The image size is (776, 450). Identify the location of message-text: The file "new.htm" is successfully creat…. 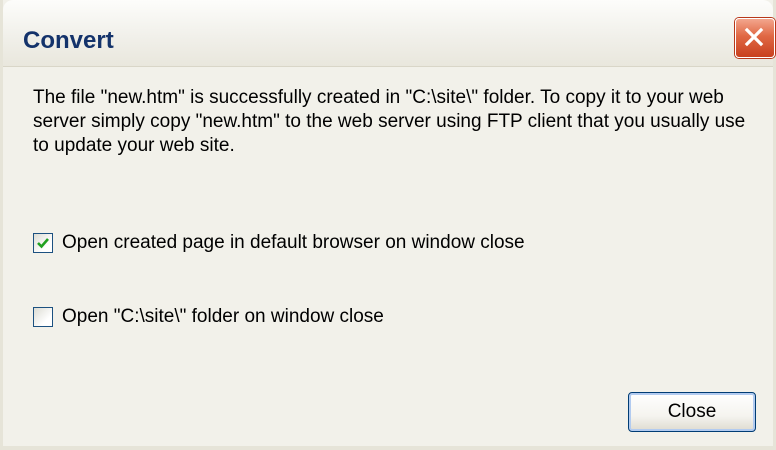
(389, 121).